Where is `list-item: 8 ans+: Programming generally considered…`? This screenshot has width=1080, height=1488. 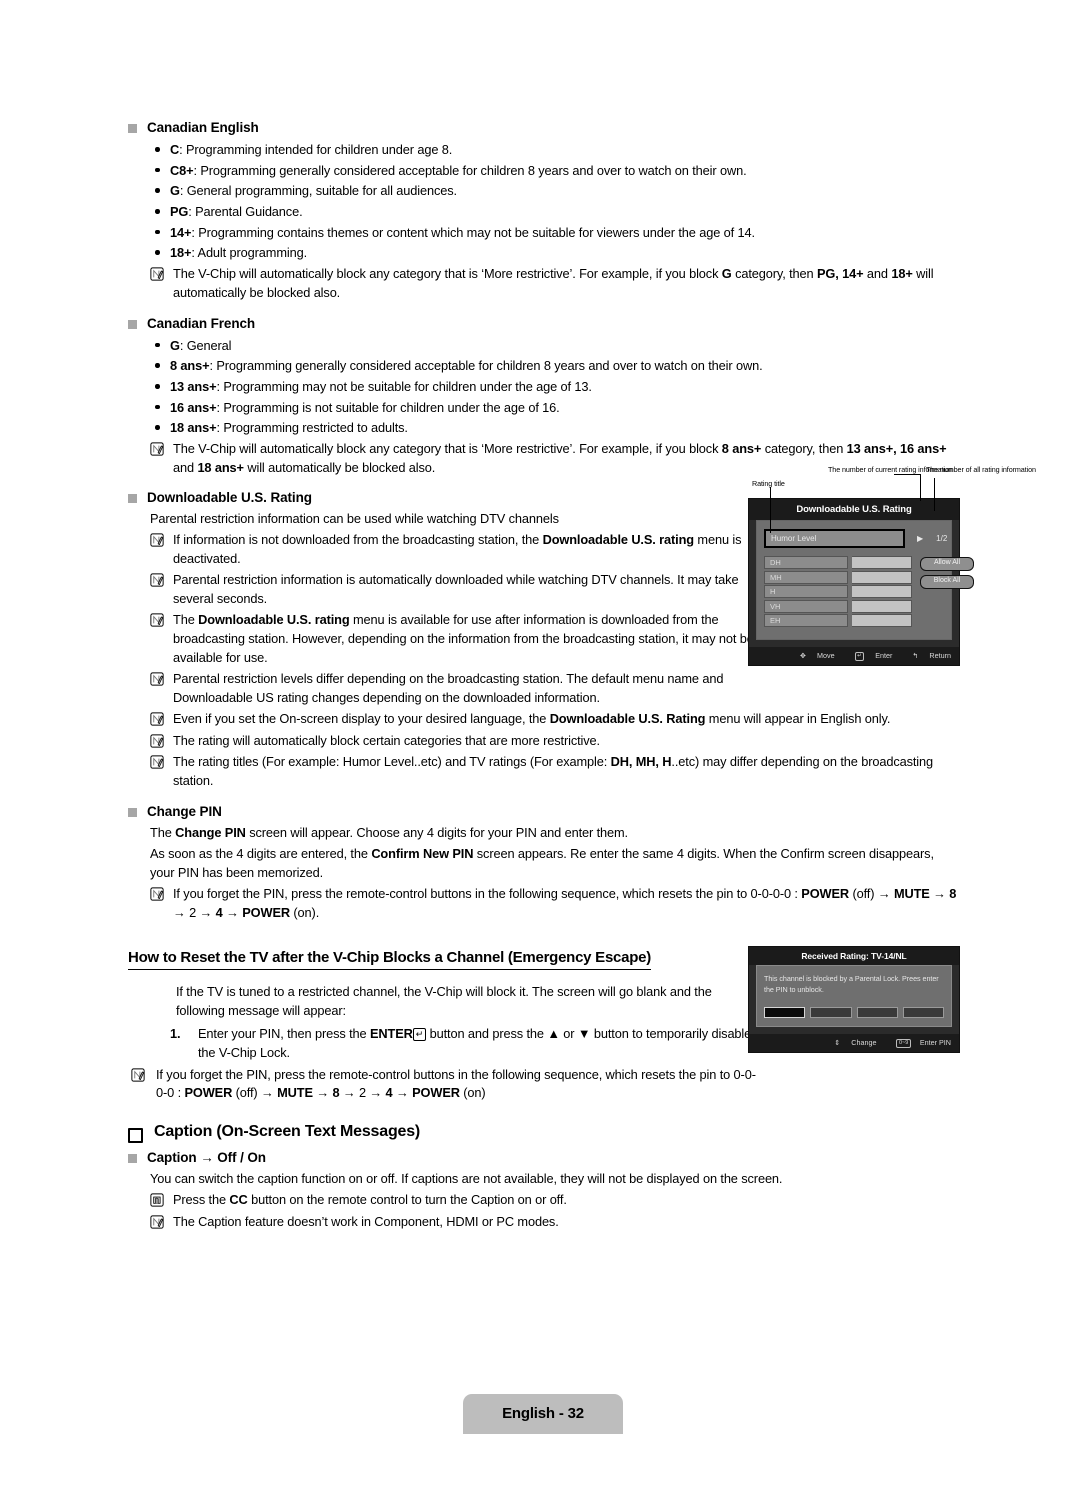
list-item: 8 ans+: Programming generally considered… is located at coordinates (544, 365).